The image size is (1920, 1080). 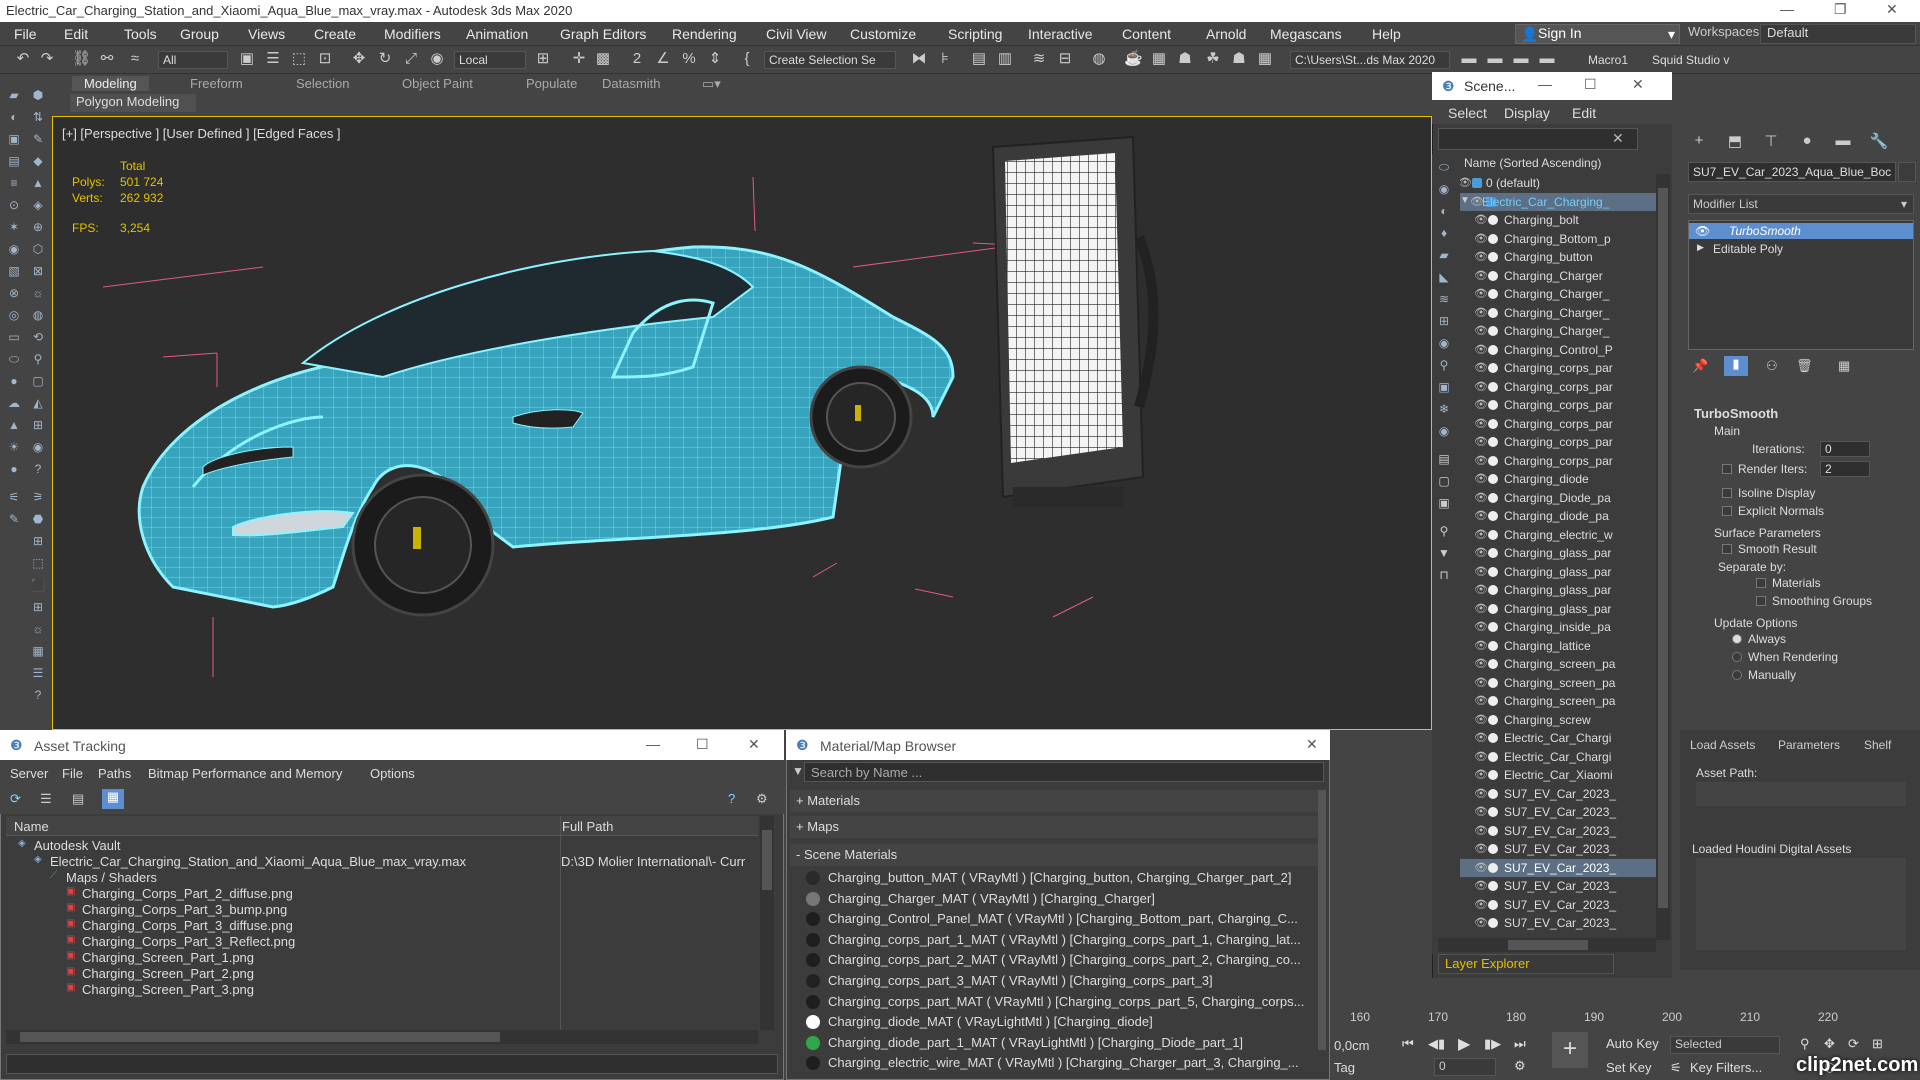 What do you see at coordinates (38, 183) in the screenshot?
I see `tool-icon: ▲` at bounding box center [38, 183].